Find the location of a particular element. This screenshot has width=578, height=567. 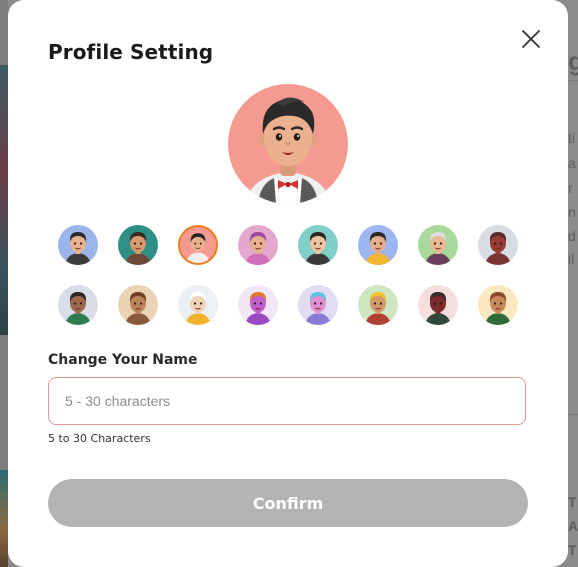

avatar-woman-teal-icon is located at coordinates (318, 248).